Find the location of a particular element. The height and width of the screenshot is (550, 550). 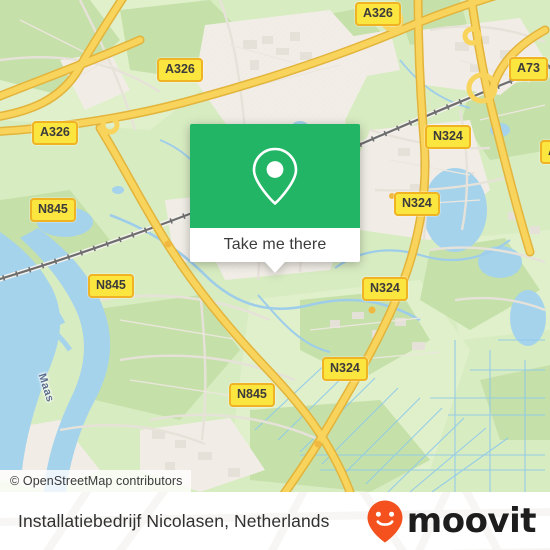

map-attribution: © OpenStreetMap contributors is located at coordinates (95, 481).